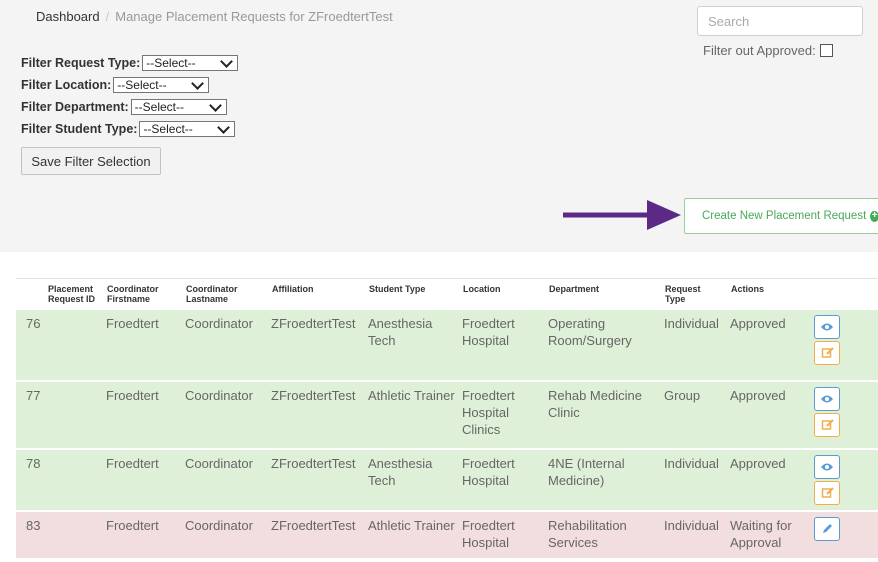 The image size is (878, 562). What do you see at coordinates (171, 63) in the screenshot?
I see `filter-request-type-value: --Select--` at bounding box center [171, 63].